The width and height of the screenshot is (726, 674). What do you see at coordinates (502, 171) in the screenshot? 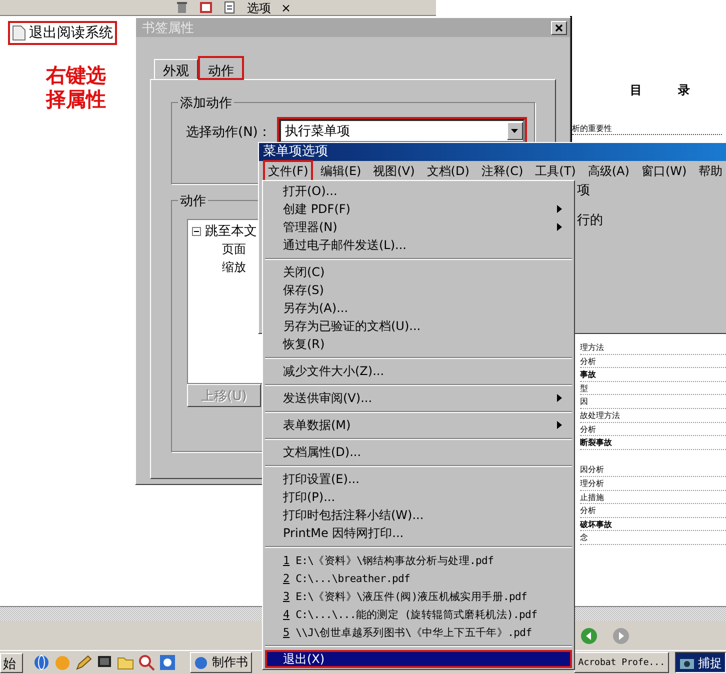
I see `menu-bar-item: 注释(C)` at bounding box center [502, 171].